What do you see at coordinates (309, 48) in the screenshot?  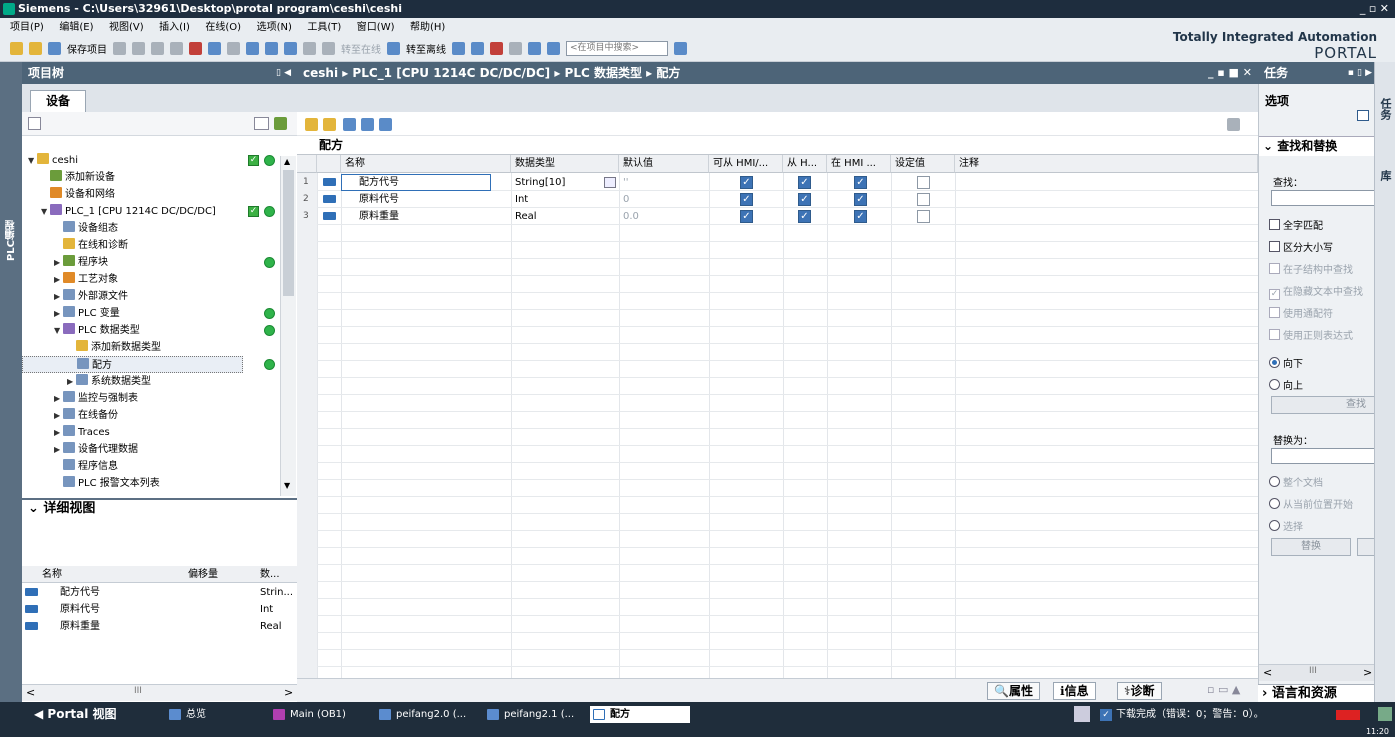 I see `simulation-icon` at bounding box center [309, 48].